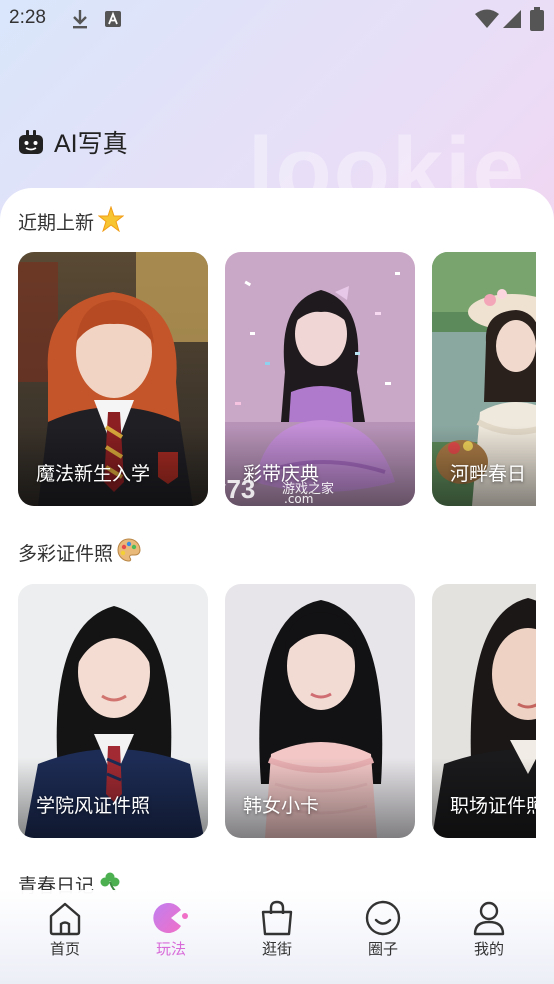 Image resolution: width=554 pixels, height=984 pixels. What do you see at coordinates (320, 379) in the screenshot?
I see `template-card: 彩带庆典` at bounding box center [320, 379].